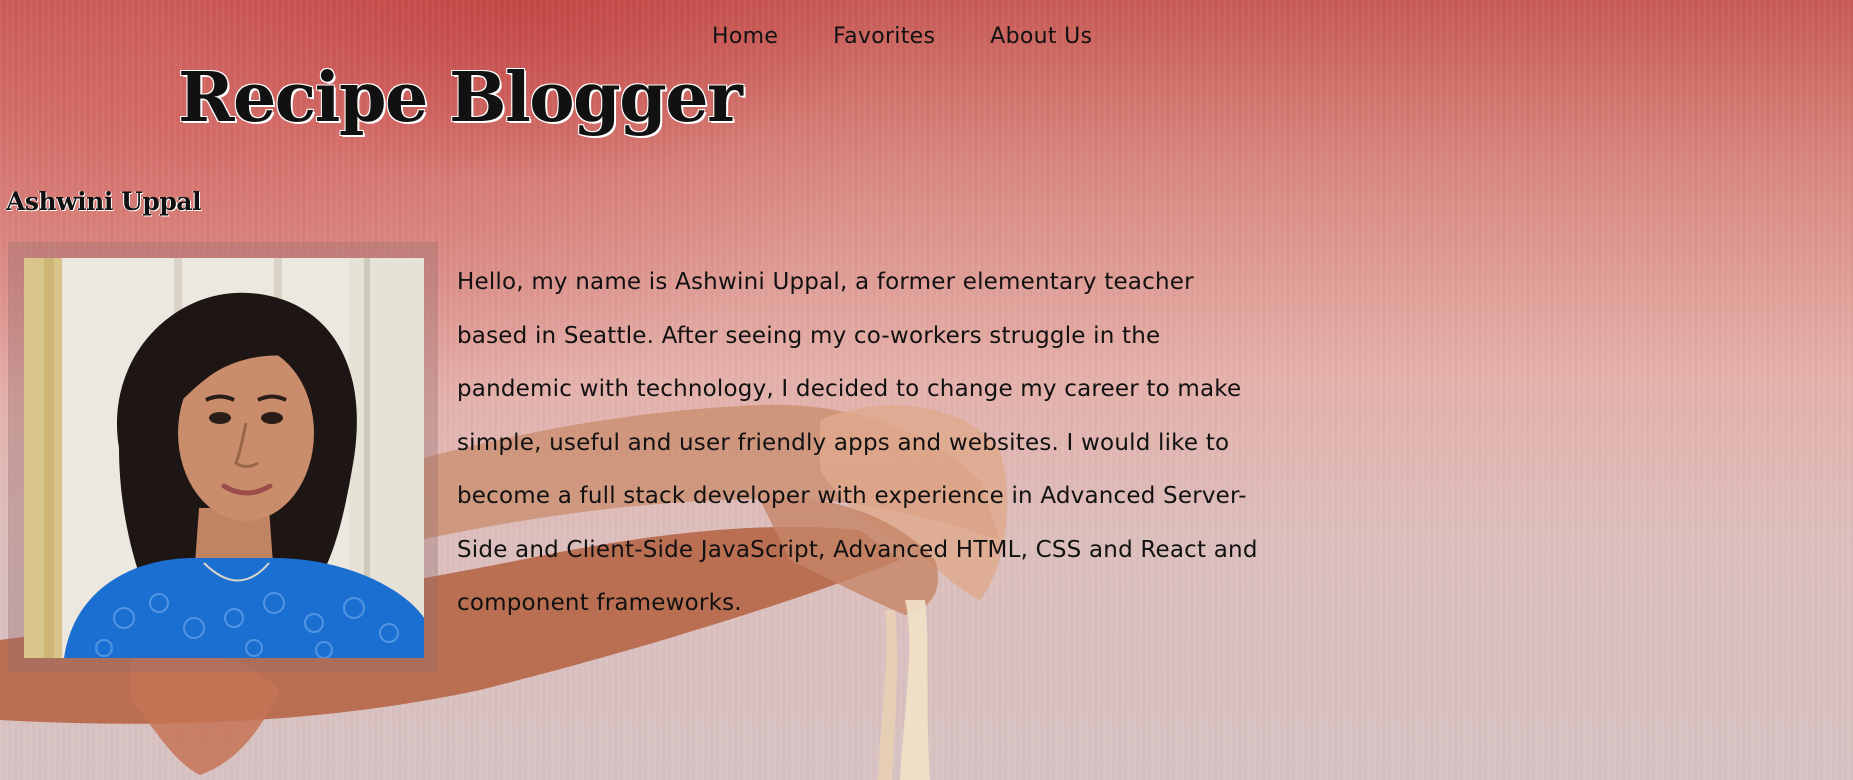 This screenshot has height=780, width=1853. Describe the element at coordinates (884, 36) in the screenshot. I see `nav-favorites-link: Favorites` at that location.